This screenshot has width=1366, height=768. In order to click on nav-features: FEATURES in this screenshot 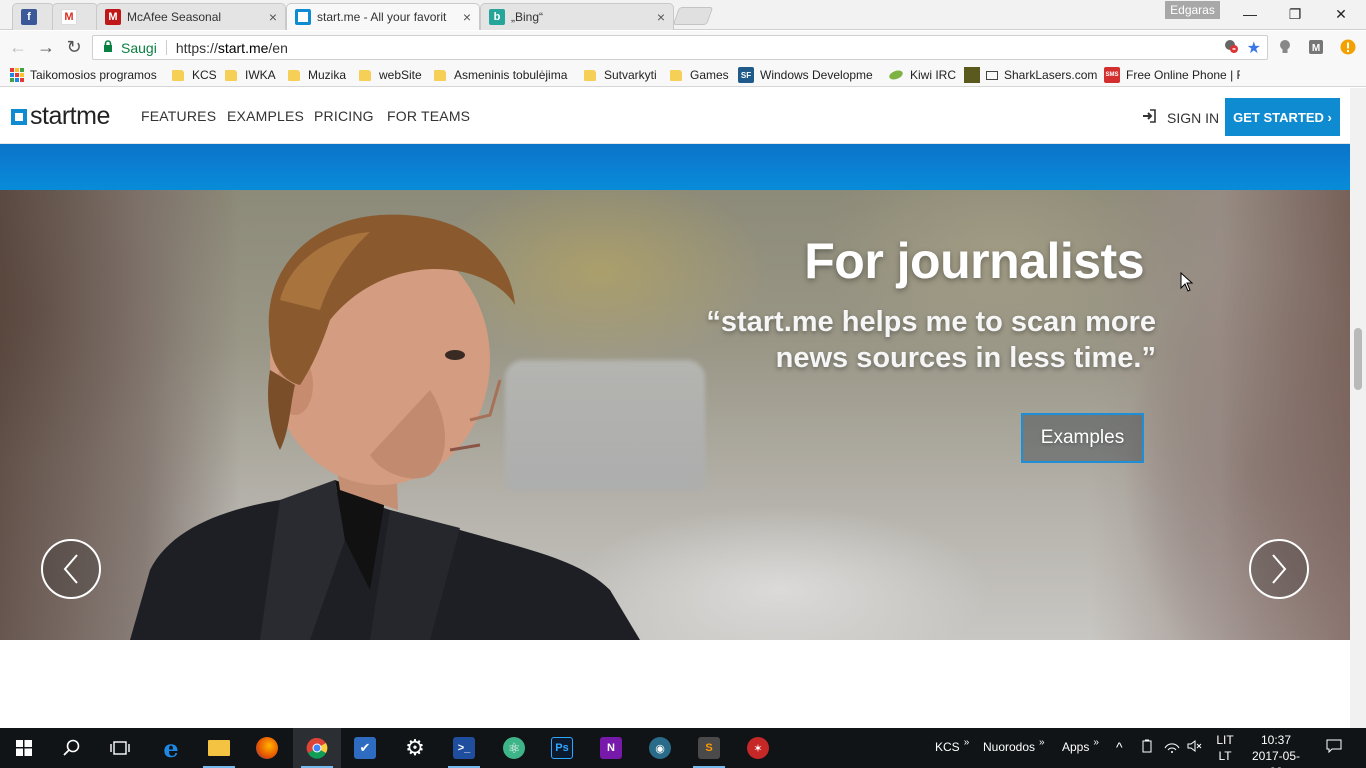, I will do `click(178, 116)`.